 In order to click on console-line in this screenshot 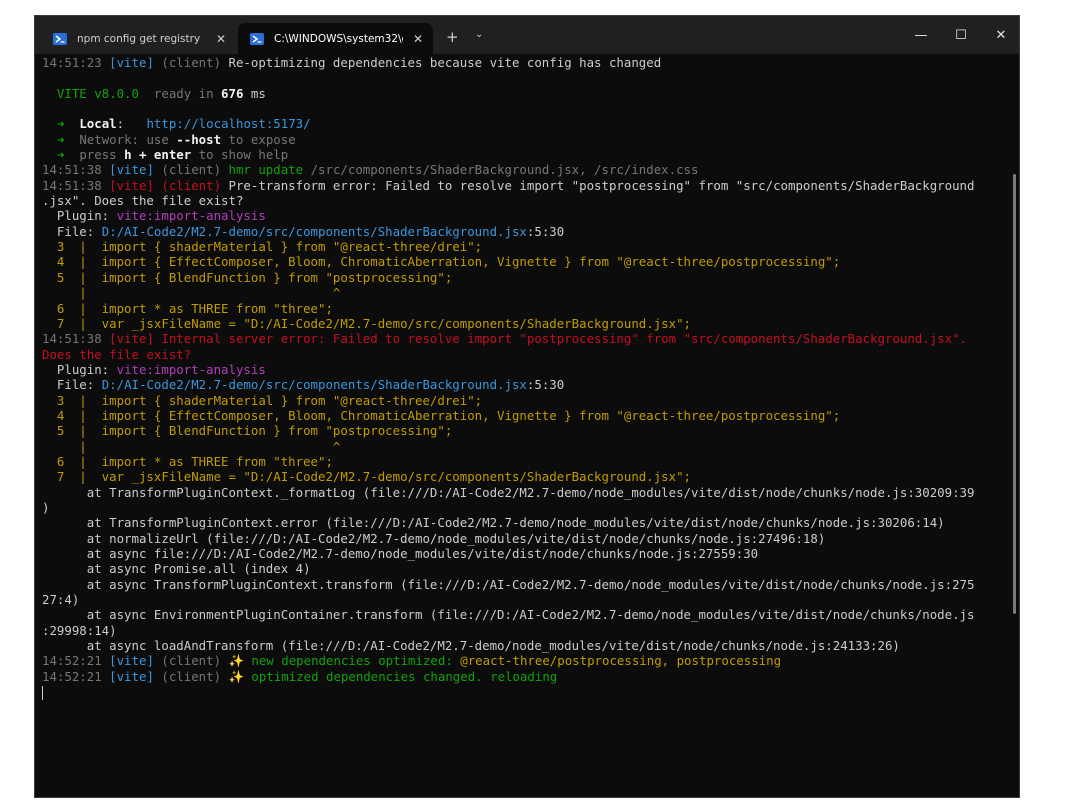, I will do `click(530, 692)`.